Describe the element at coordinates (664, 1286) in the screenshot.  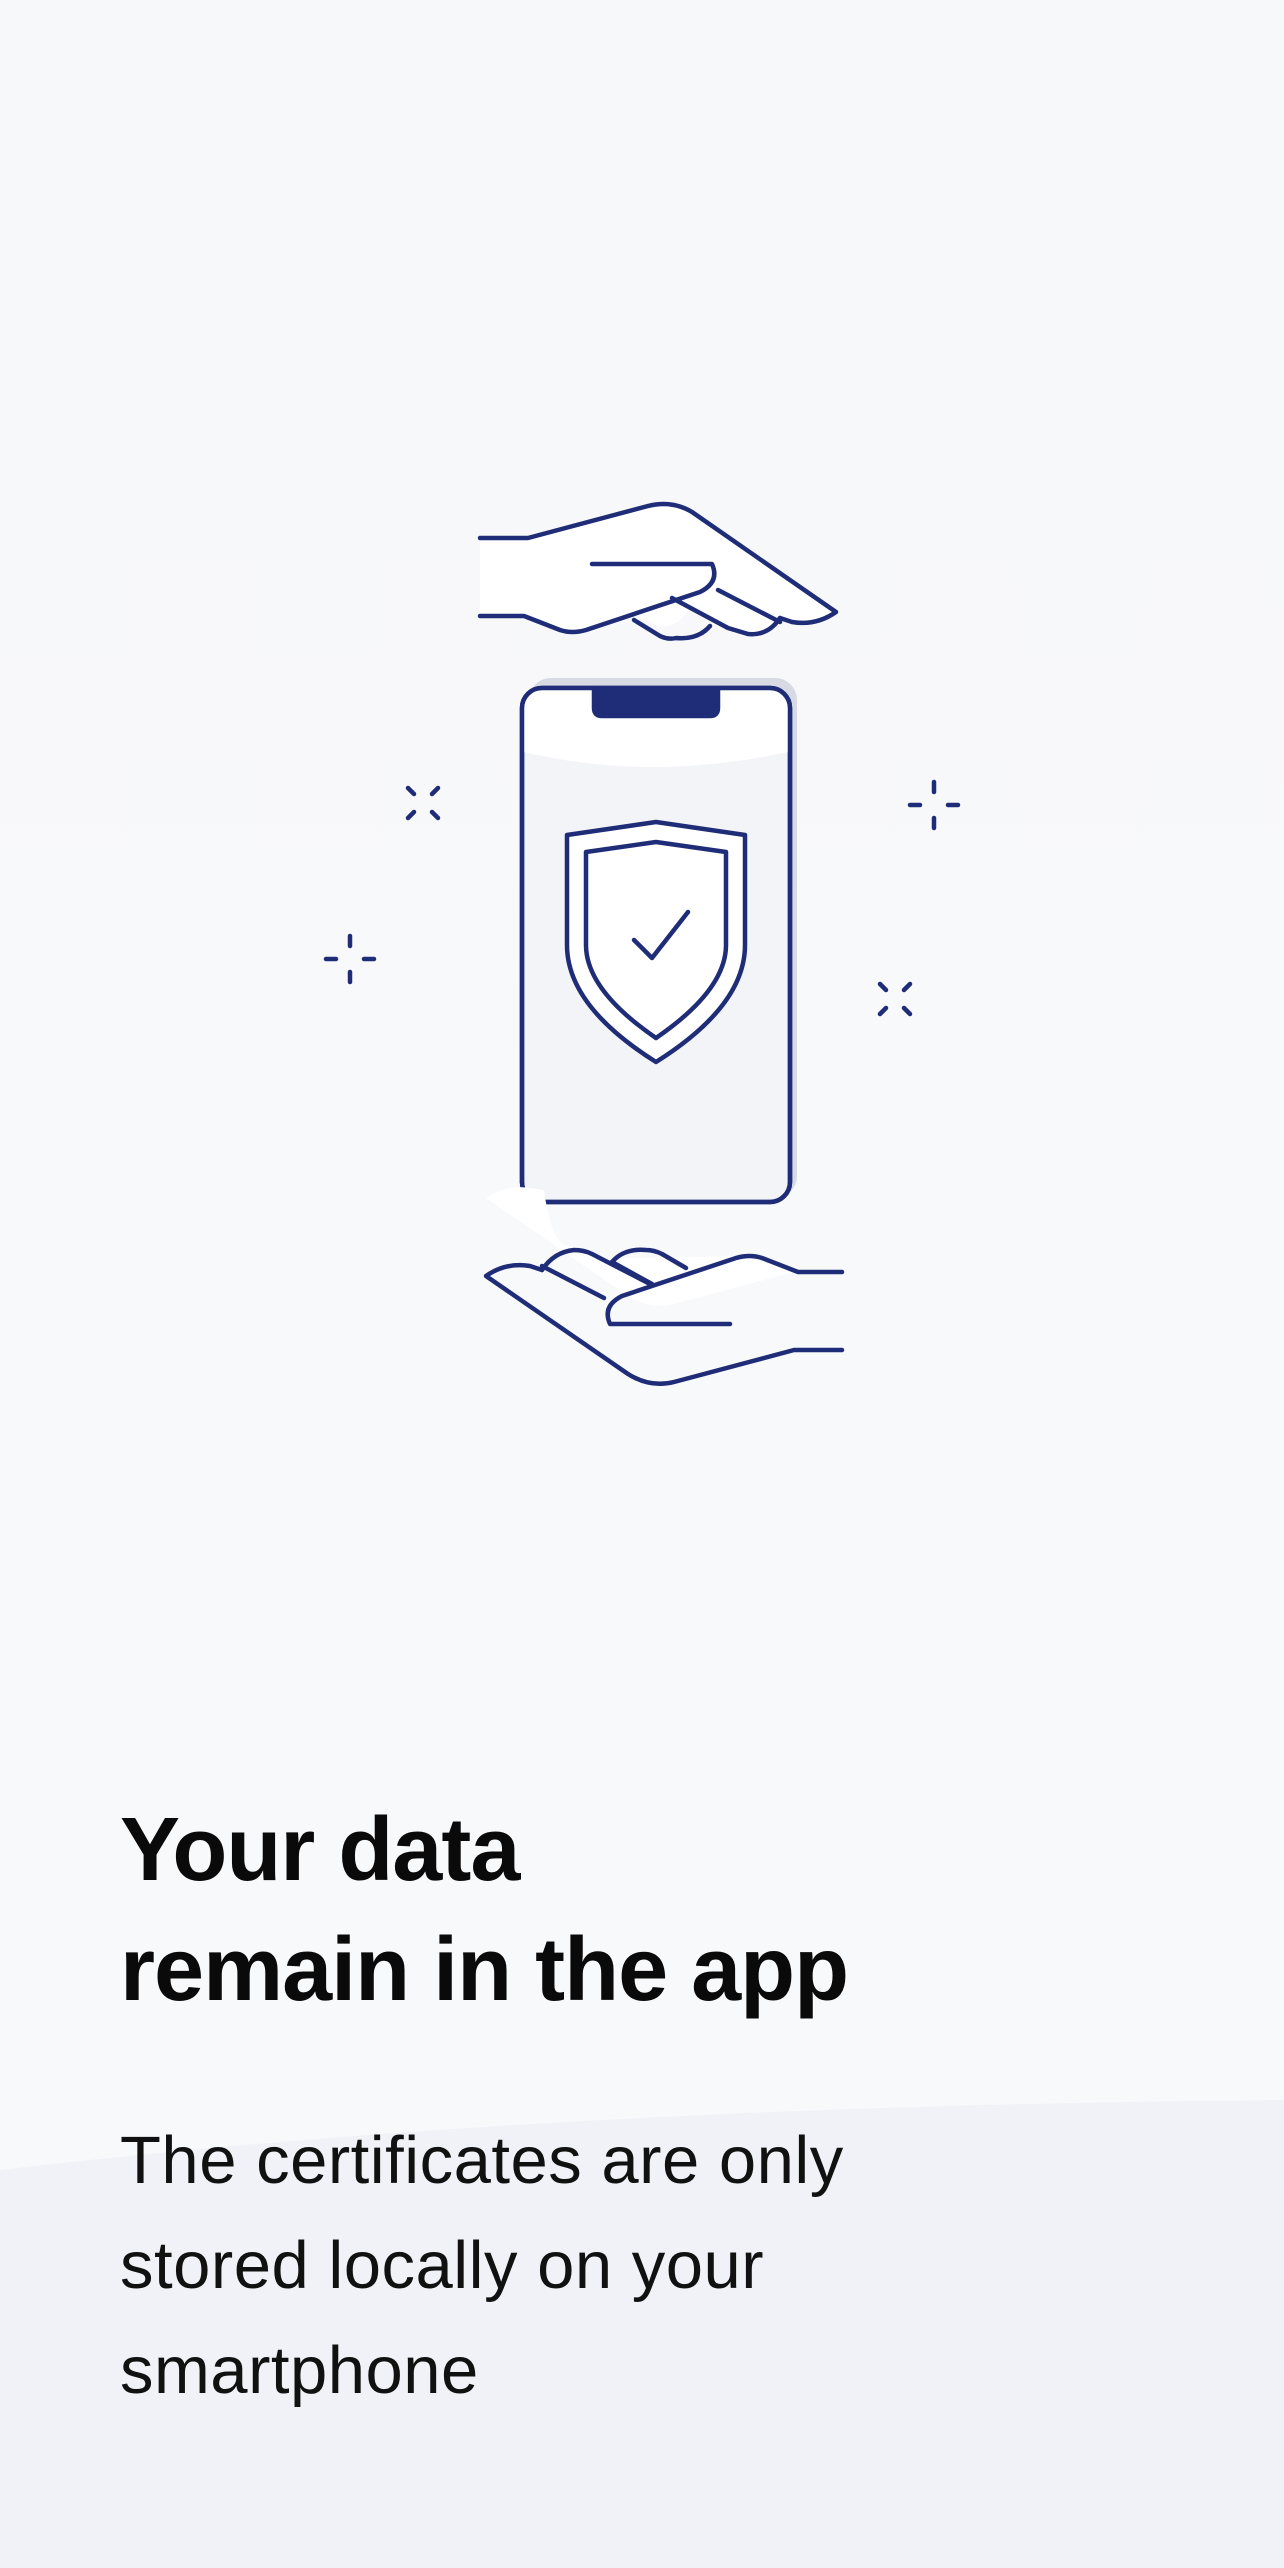
I see `hand-bottom-icon` at that location.